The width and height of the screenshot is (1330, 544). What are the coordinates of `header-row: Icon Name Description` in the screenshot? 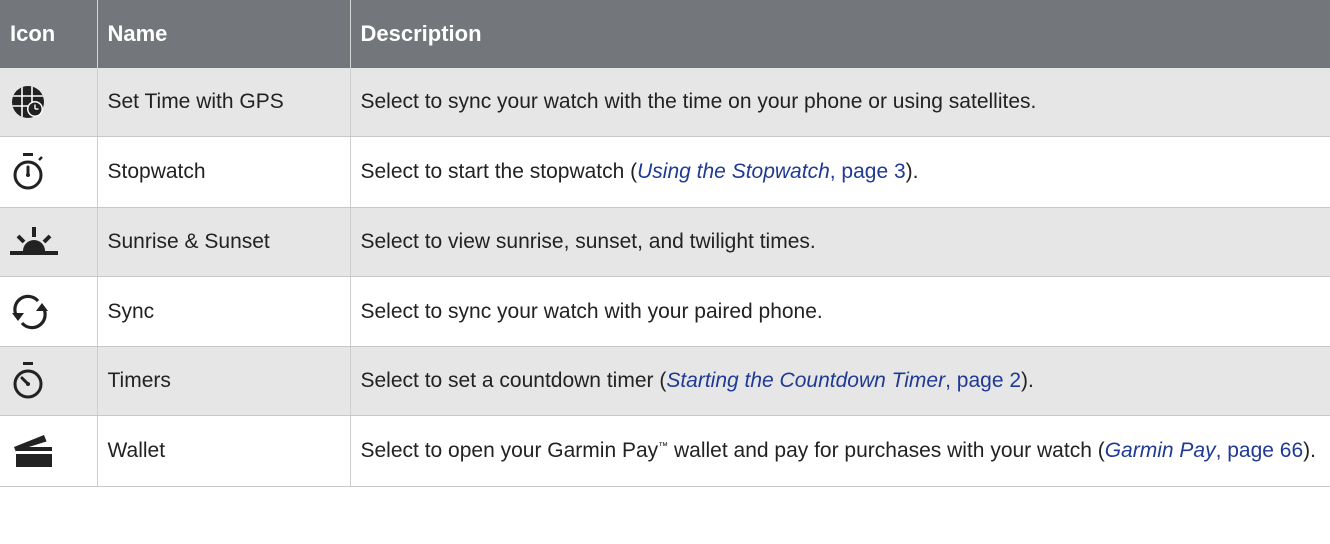 It's located at (665, 34).